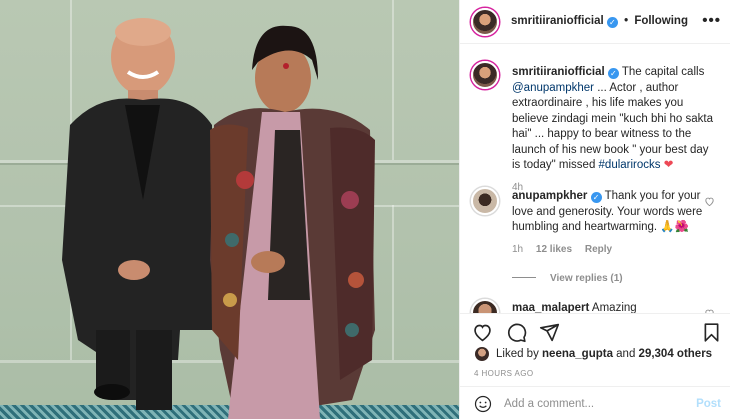 The image size is (730, 419). What do you see at coordinates (586, 278) in the screenshot?
I see `view-replies-label: View replies (1)` at bounding box center [586, 278].